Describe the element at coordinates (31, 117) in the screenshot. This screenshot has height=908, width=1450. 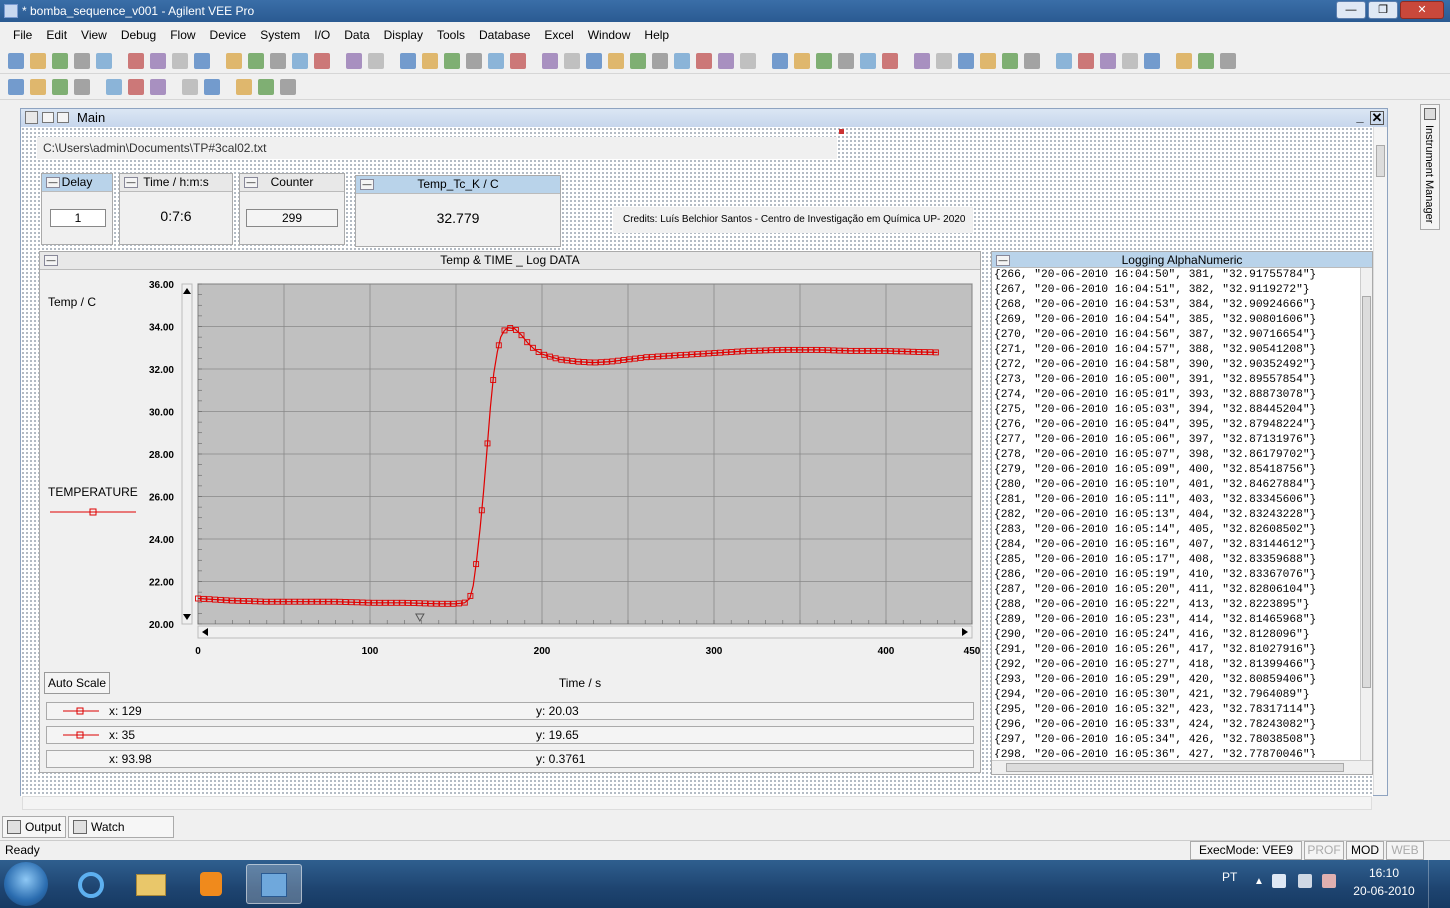
I see `main-window-icon` at that location.